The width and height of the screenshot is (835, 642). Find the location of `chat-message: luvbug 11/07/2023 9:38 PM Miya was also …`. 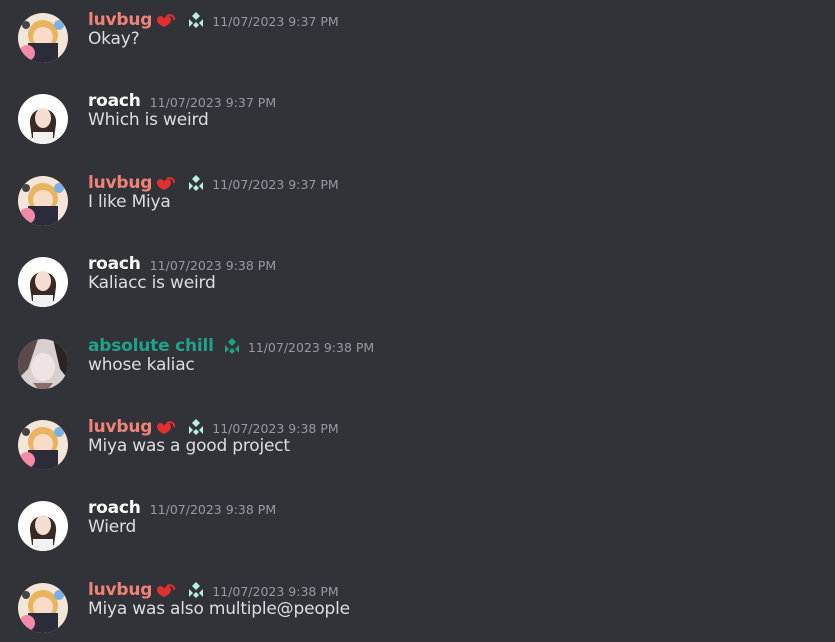

chat-message: luvbug 11/07/2023 9:38 PM Miya was also … is located at coordinates (417, 606).